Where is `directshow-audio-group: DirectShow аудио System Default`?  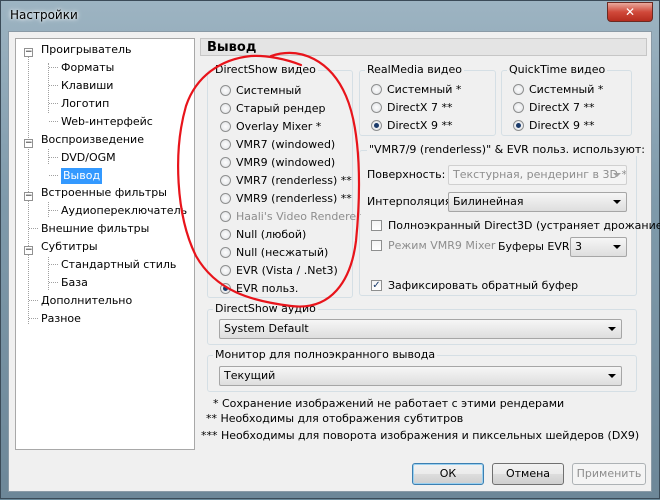 directshow-audio-group: DirectShow аудио System Default is located at coordinates (422, 323).